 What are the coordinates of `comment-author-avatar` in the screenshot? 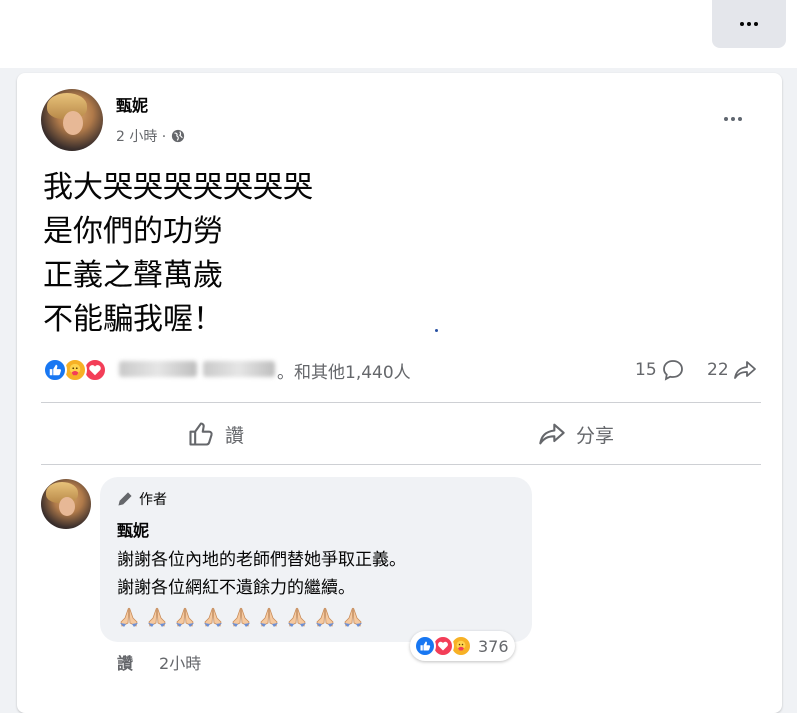 It's located at (66, 504).